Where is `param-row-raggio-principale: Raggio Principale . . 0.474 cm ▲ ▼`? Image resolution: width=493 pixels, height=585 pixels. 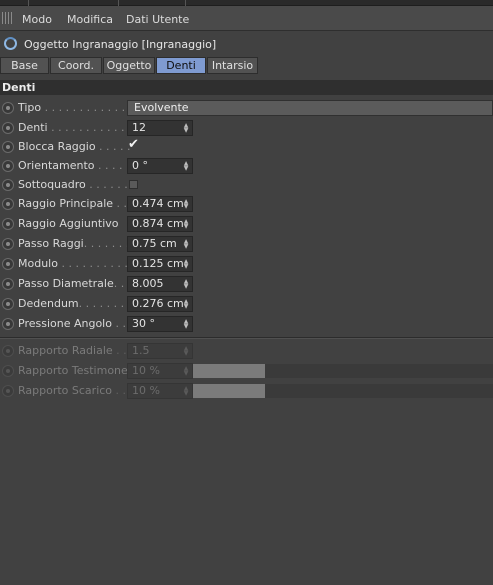 param-row-raggio-principale: Raggio Principale . . 0.474 cm ▲ ▼ is located at coordinates (246, 204).